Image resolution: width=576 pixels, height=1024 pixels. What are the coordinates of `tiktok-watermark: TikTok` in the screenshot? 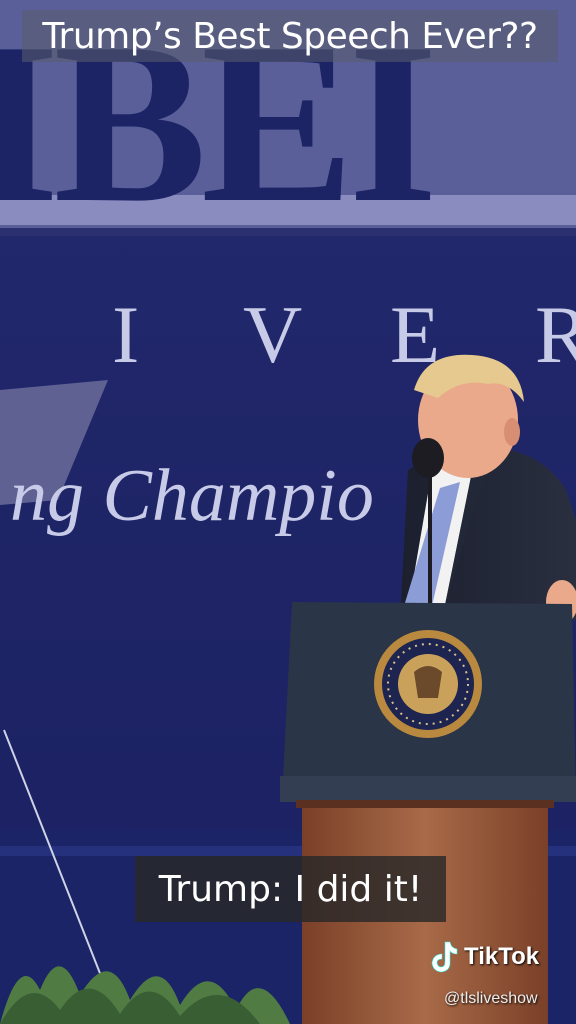 It's located at (483, 957).